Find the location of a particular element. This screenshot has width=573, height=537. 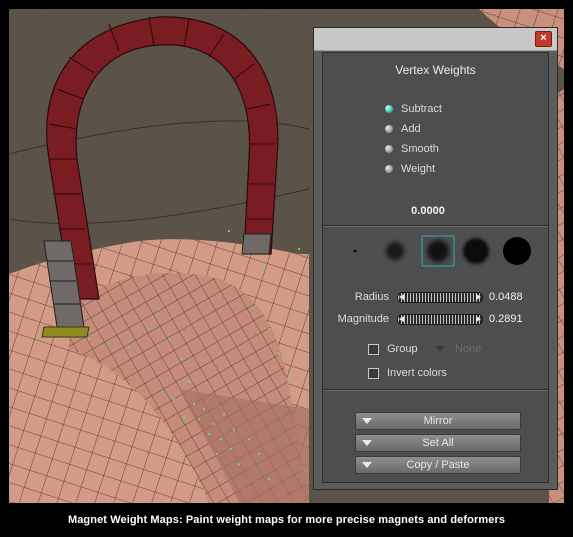

copy-paste-button-label: Copy / Paste is located at coordinates (438, 465).